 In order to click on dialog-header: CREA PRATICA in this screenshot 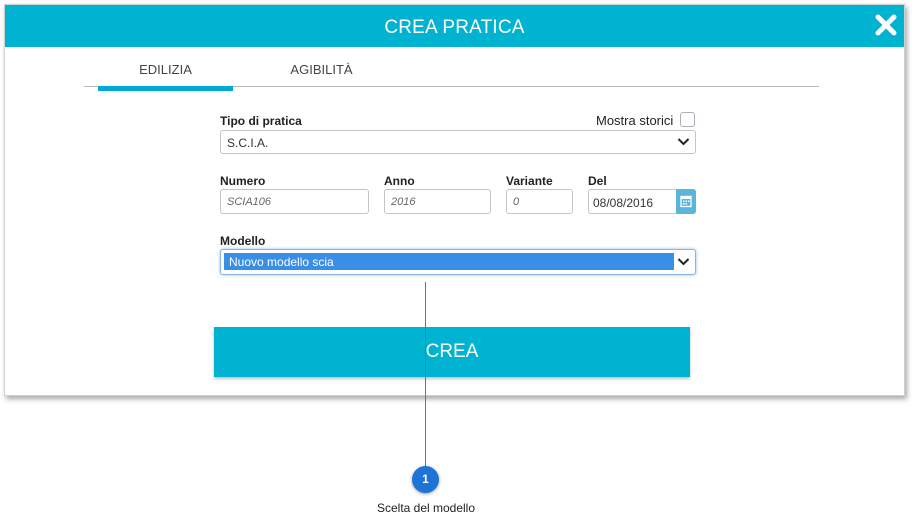, I will do `click(454, 26)`.